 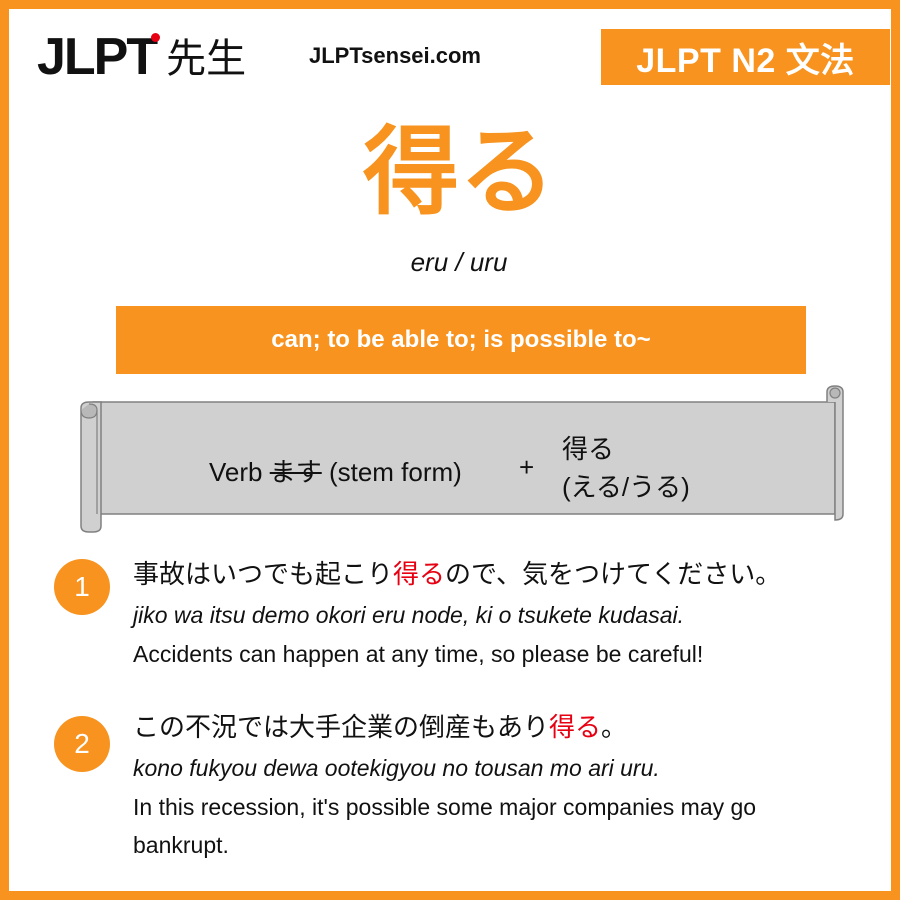 I want to click on verb-label: Verb, so click(x=239, y=472).